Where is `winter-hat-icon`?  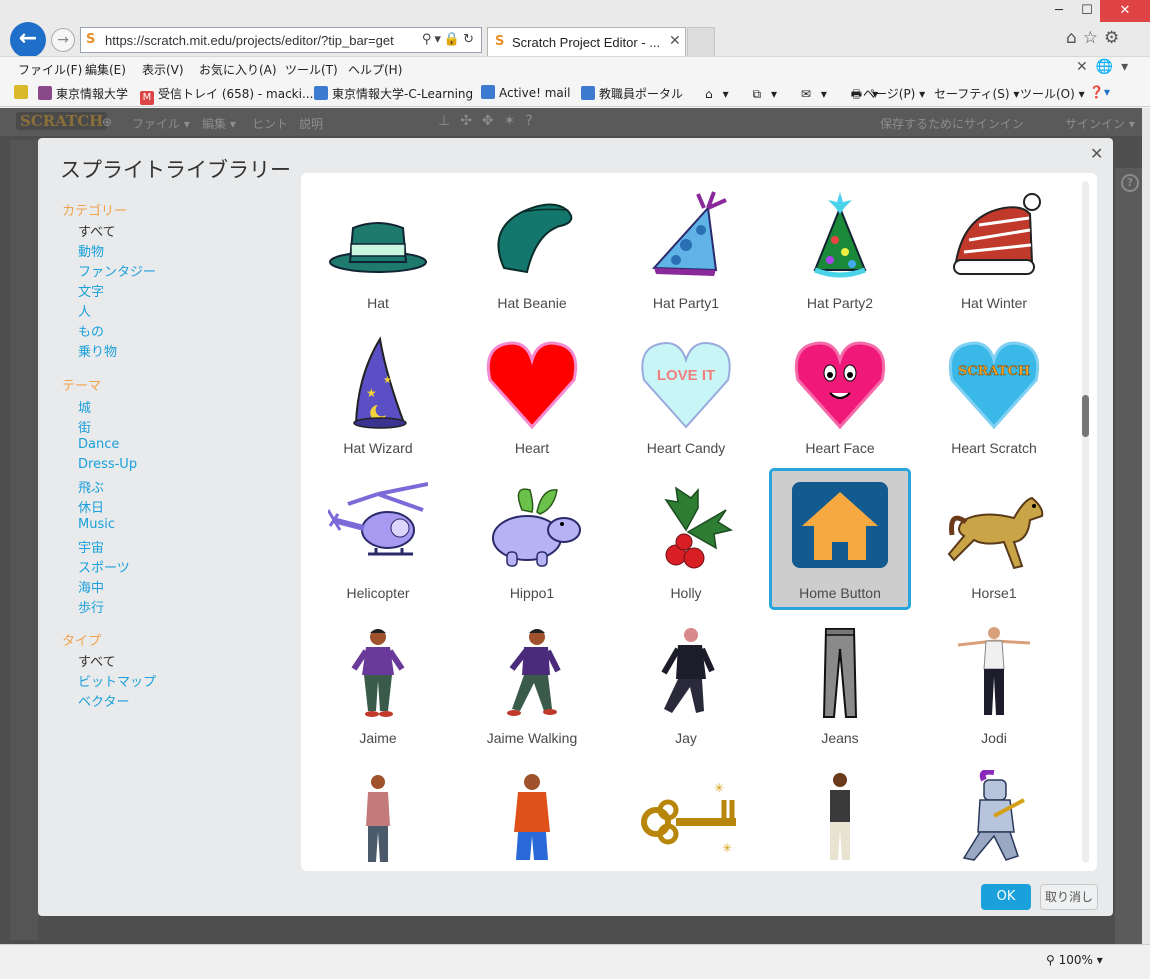
winter-hat-icon is located at coordinates (997, 234).